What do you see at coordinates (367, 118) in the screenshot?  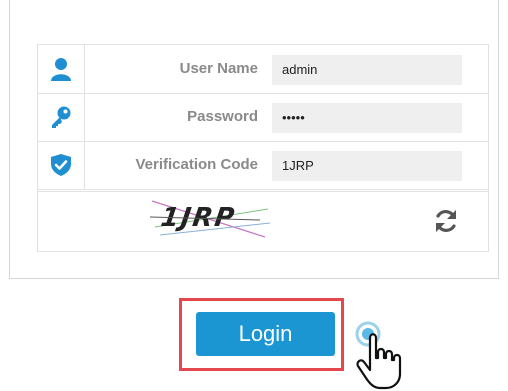 I see `password-input` at bounding box center [367, 118].